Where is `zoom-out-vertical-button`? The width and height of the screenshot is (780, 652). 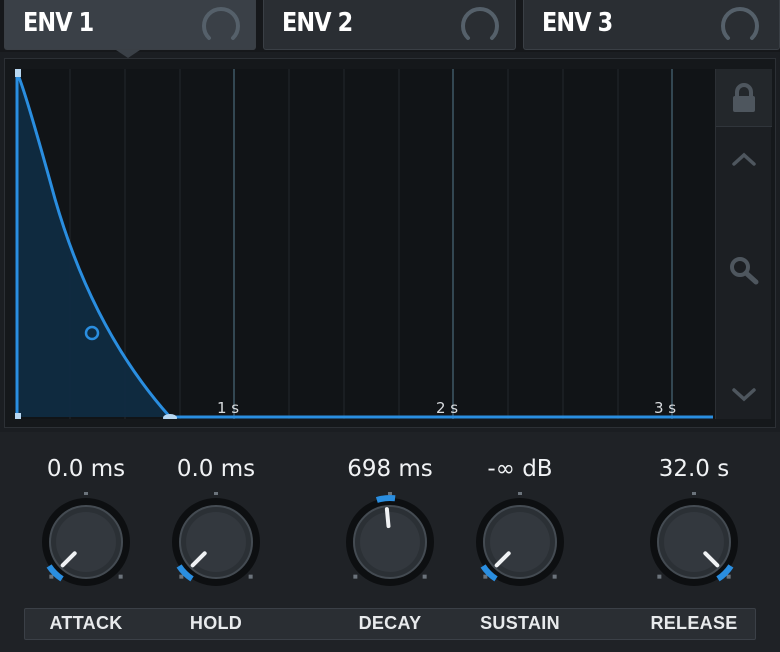 zoom-out-vertical-button is located at coordinates (744, 395).